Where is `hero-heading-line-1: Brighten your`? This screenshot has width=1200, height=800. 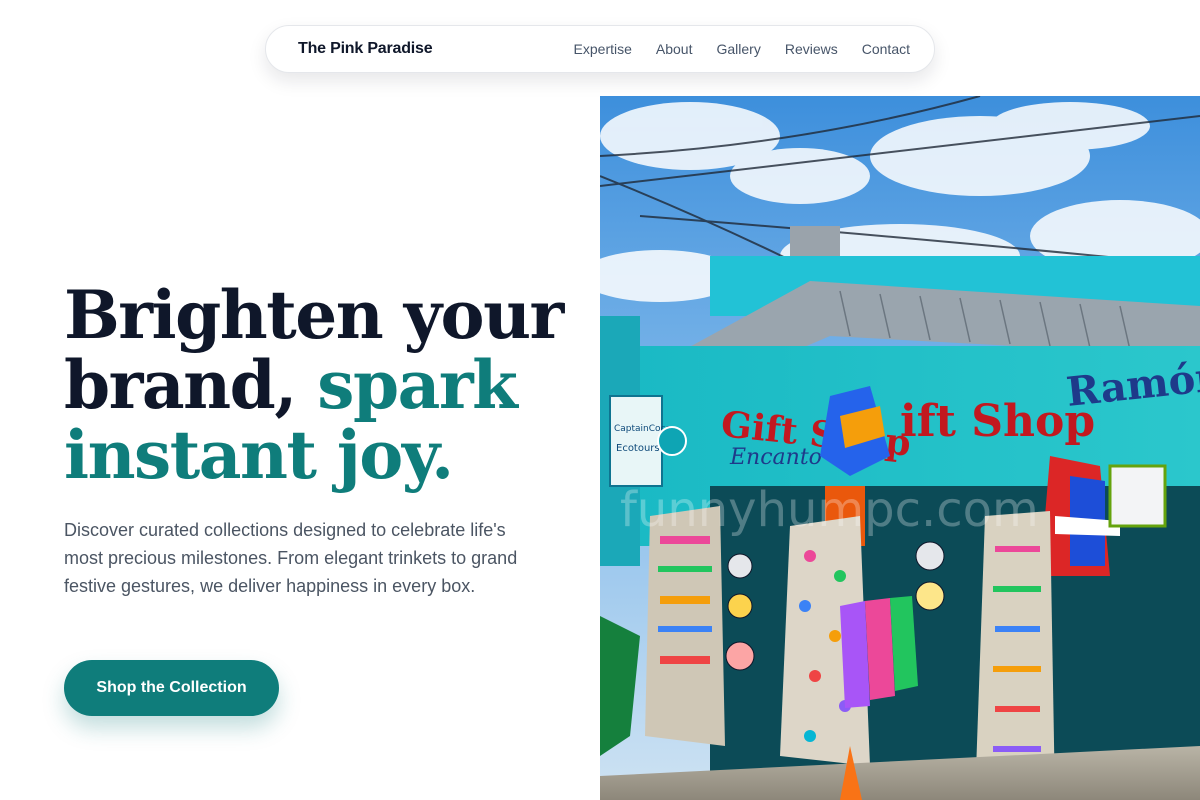 hero-heading-line-1: Brighten your is located at coordinates (314, 315).